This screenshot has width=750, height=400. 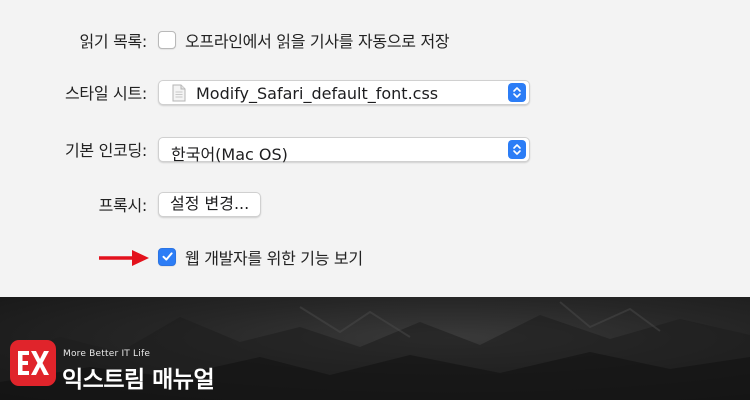 I want to click on style-sheet-popup: Modify_Safari_default_font.css, so click(x=344, y=92).